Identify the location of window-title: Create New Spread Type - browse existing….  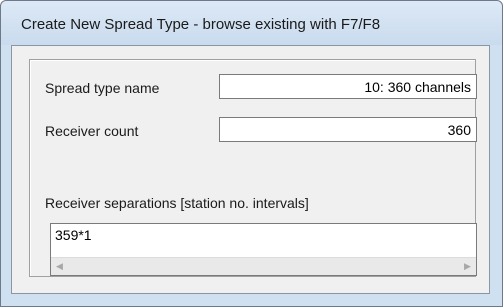
(201, 24).